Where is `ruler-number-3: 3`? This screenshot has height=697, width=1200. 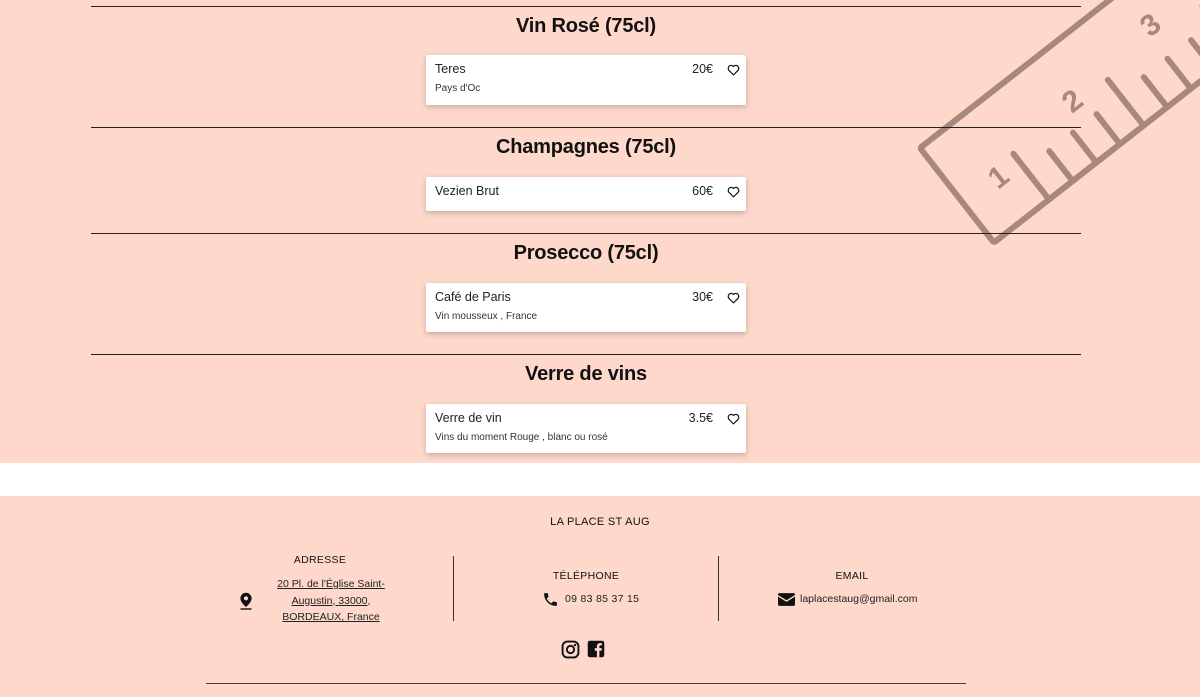 ruler-number-3: 3 is located at coordinates (1150, 25).